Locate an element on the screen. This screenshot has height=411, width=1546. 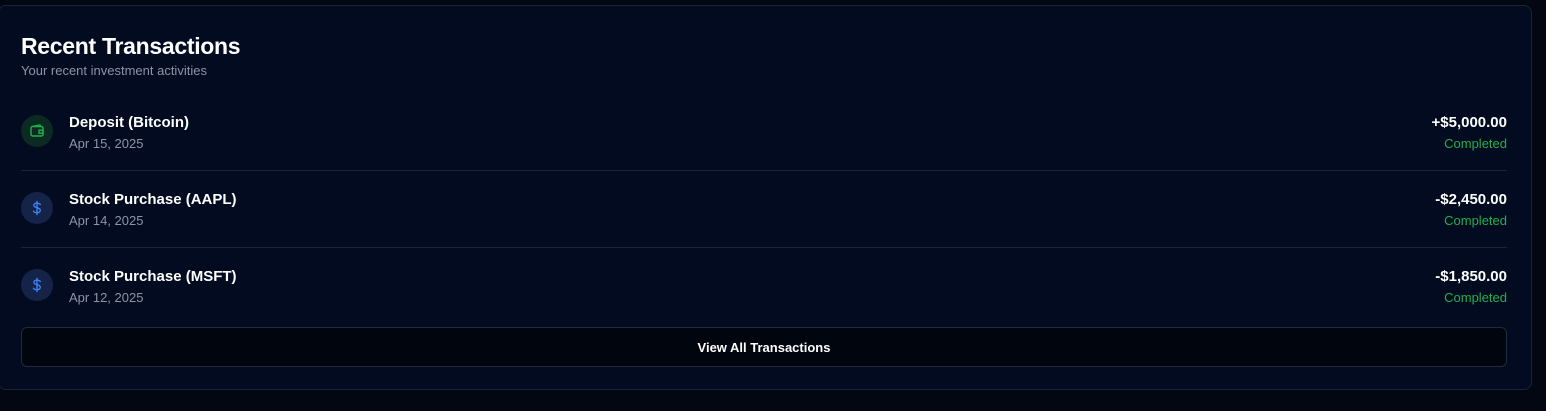
transaction-amount: -$2,450.00 is located at coordinates (1471, 199).